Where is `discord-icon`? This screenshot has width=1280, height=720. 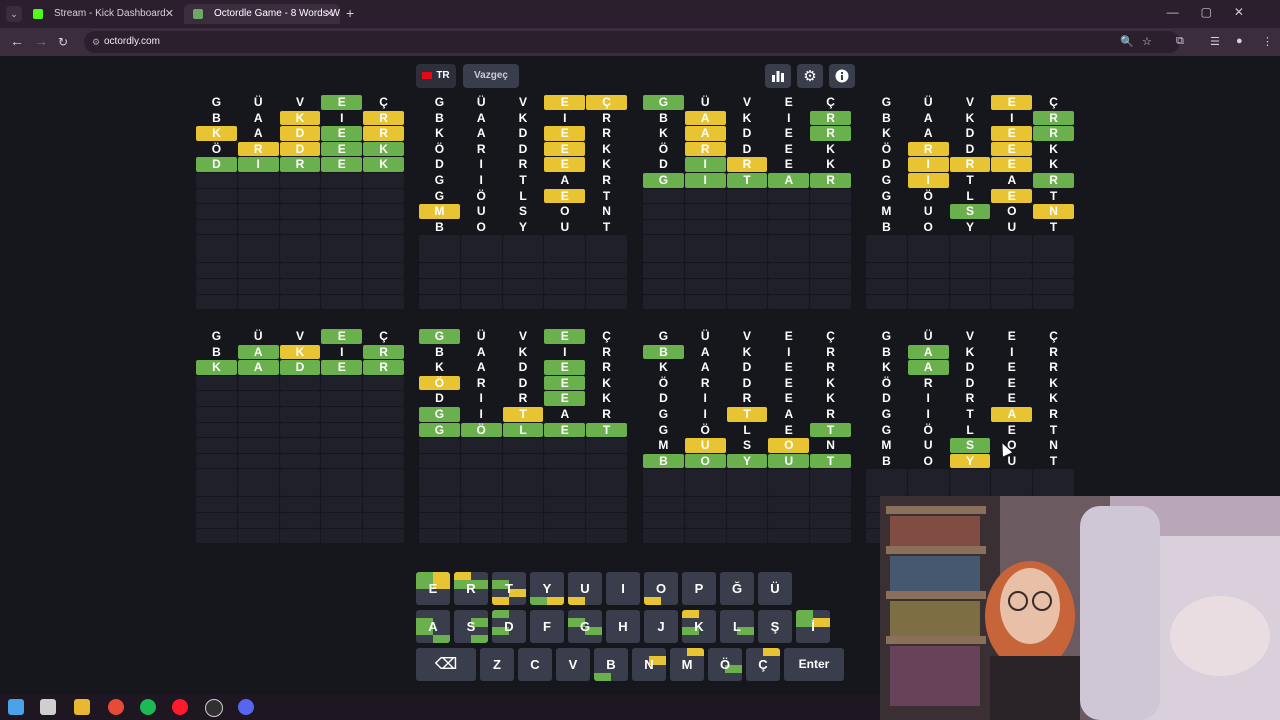 discord-icon is located at coordinates (246, 707).